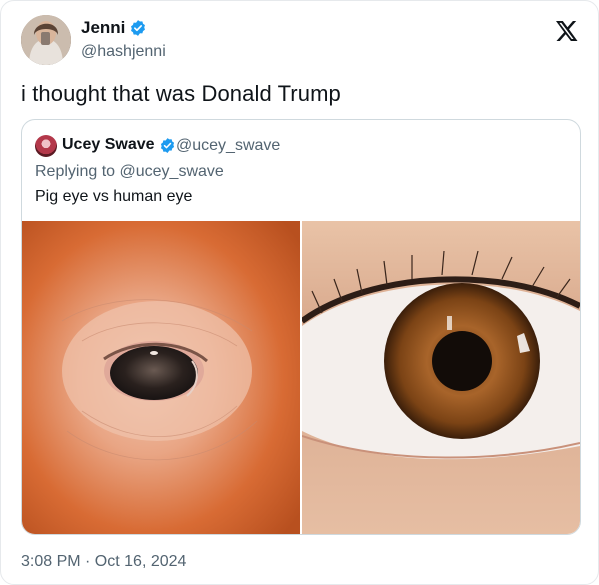  I want to click on quoted-tweet-text: Pig eye vs human eye, so click(114, 196).